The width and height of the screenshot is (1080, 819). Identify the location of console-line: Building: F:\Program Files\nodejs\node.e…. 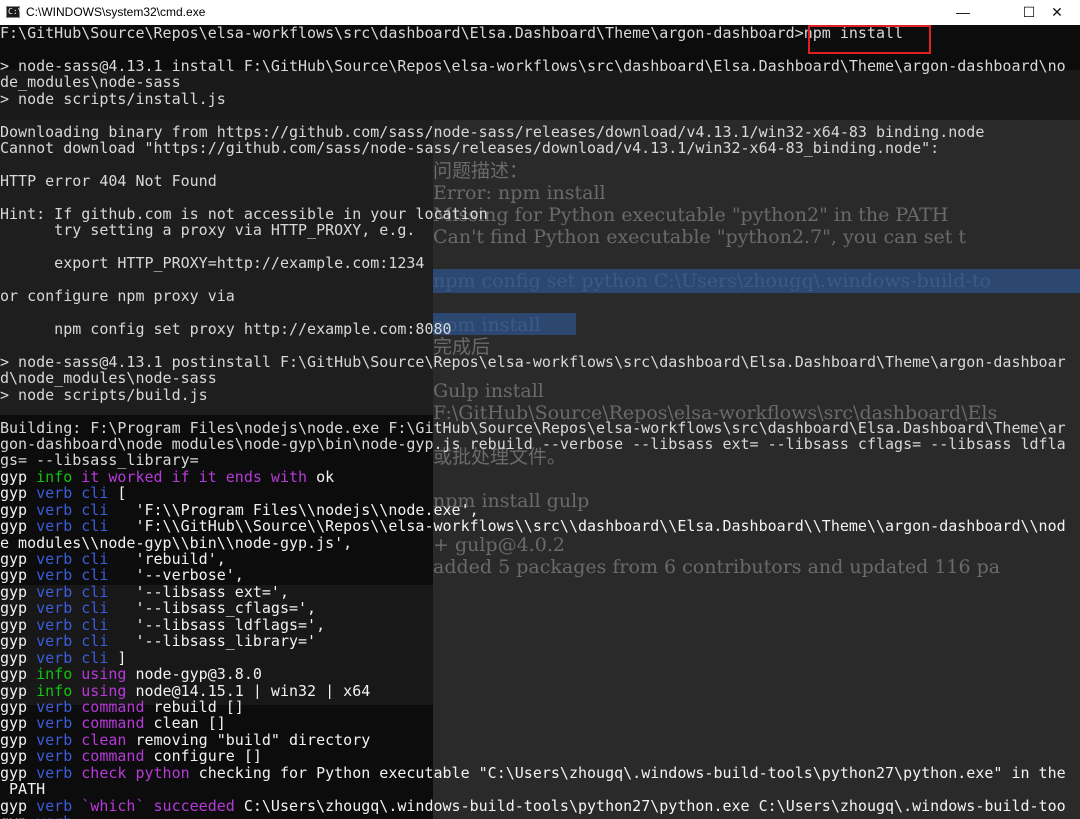
(540, 428).